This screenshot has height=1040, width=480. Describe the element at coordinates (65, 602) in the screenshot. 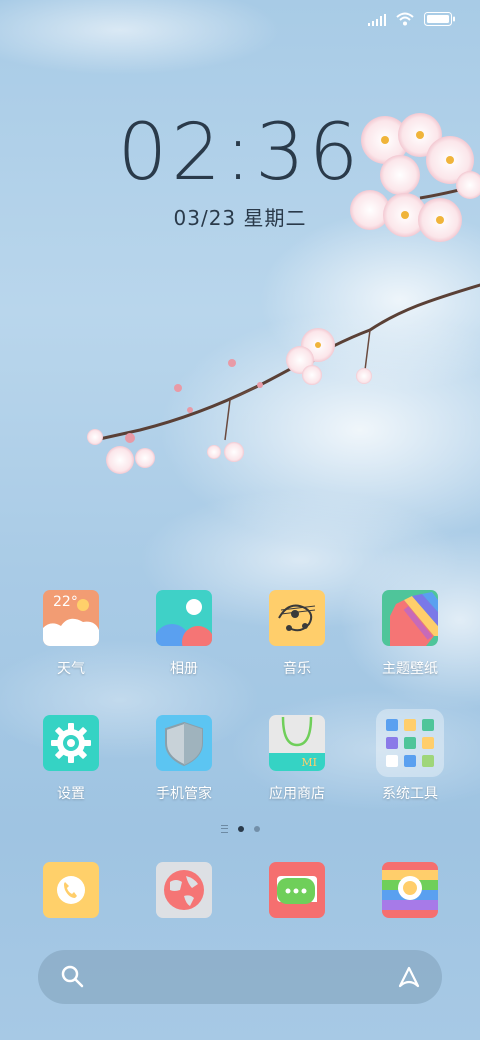

I see `weather-temperature: 22°` at that location.